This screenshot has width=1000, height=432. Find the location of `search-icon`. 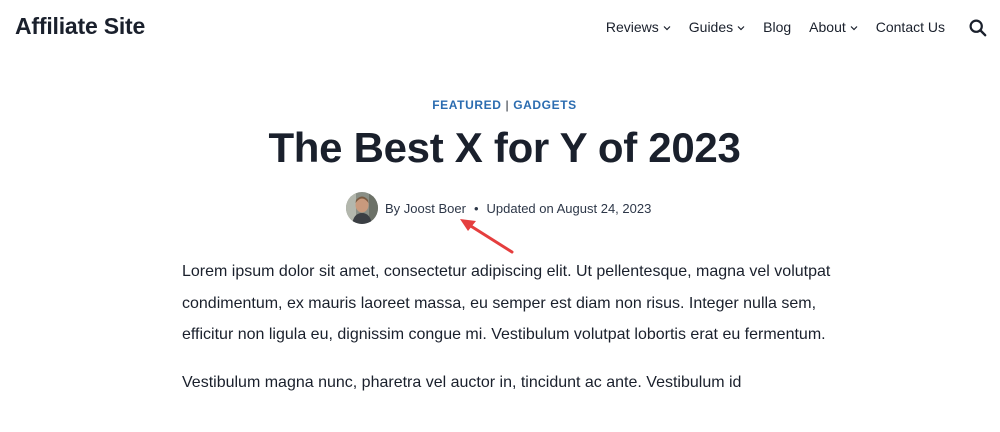

search-icon is located at coordinates (978, 28).